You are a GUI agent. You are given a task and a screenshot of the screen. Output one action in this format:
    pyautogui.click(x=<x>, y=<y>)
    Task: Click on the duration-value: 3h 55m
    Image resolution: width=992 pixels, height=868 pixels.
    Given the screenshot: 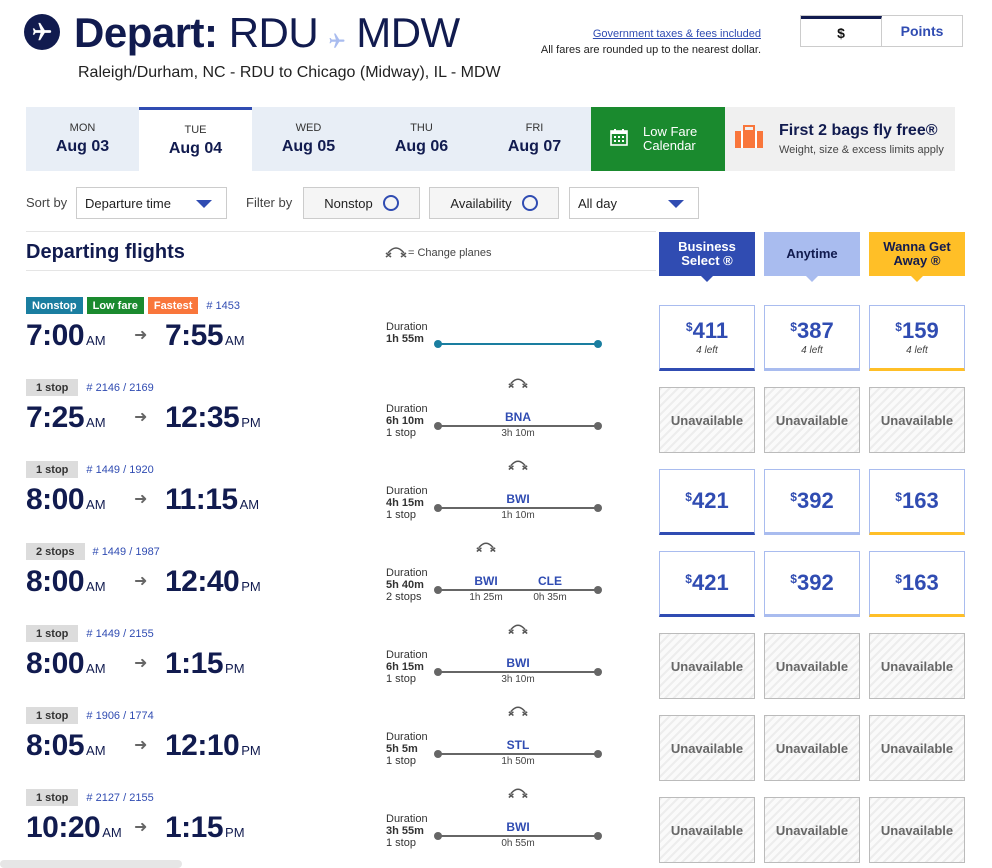 What is the action you would take?
    pyautogui.click(x=405, y=831)
    